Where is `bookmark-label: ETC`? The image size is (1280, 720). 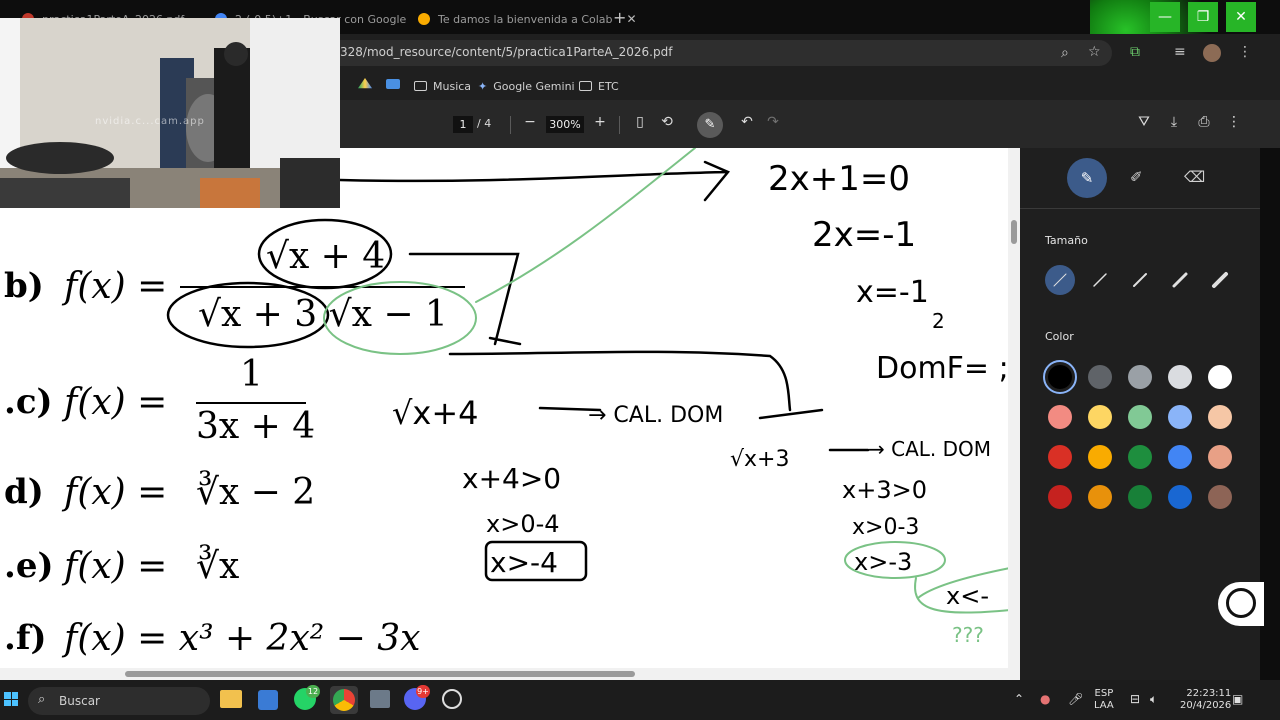 bookmark-label: ETC is located at coordinates (608, 86).